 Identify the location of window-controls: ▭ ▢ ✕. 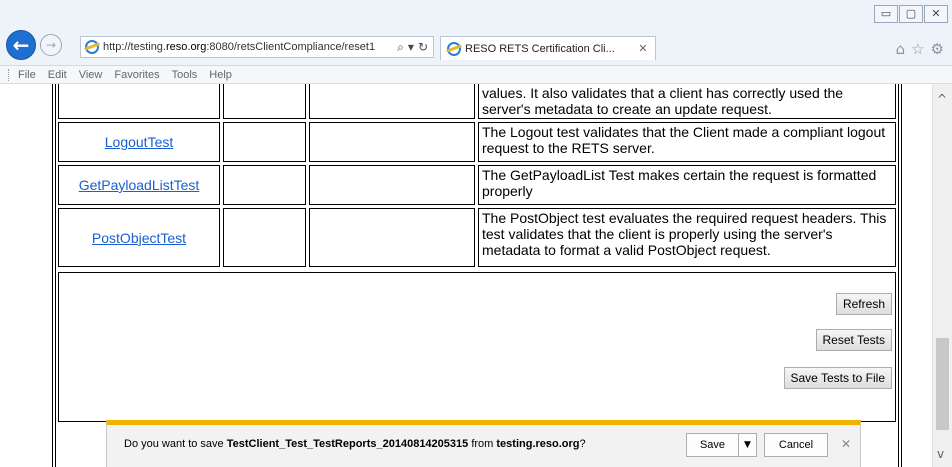
(911, 14).